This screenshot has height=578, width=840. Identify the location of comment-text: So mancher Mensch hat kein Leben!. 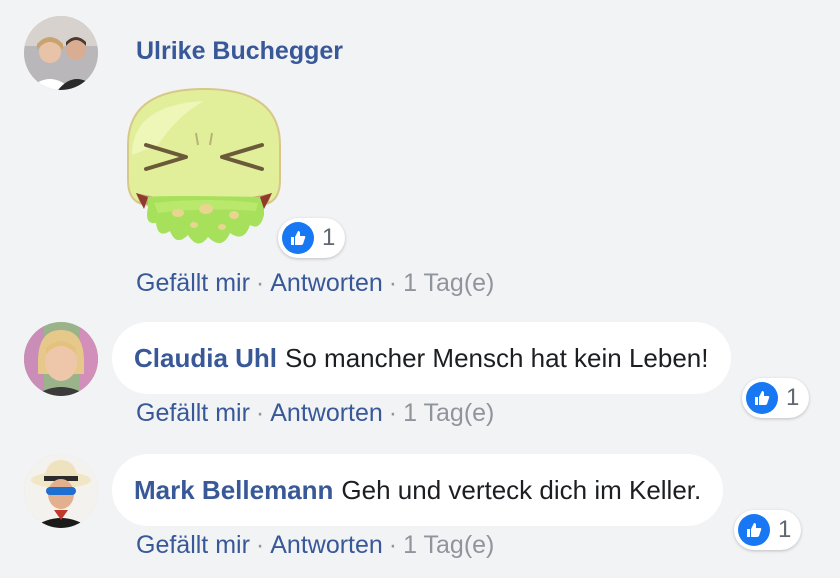
(497, 357).